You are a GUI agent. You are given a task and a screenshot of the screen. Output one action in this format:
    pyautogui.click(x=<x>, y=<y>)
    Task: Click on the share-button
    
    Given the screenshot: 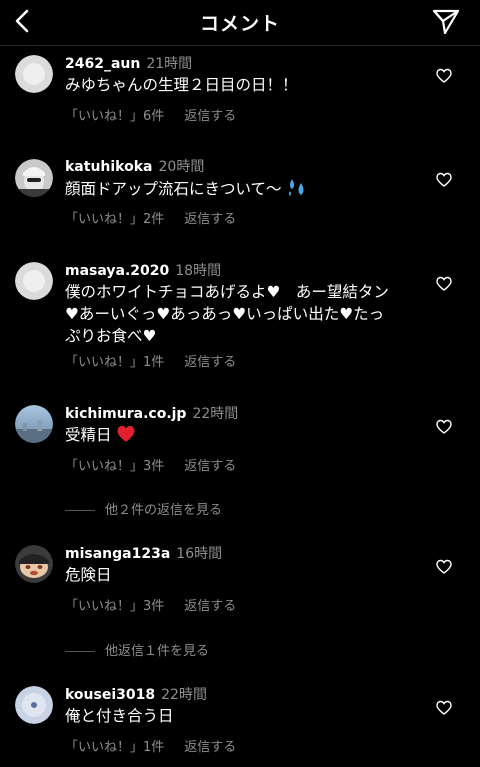 What is the action you would take?
    pyautogui.click(x=446, y=21)
    